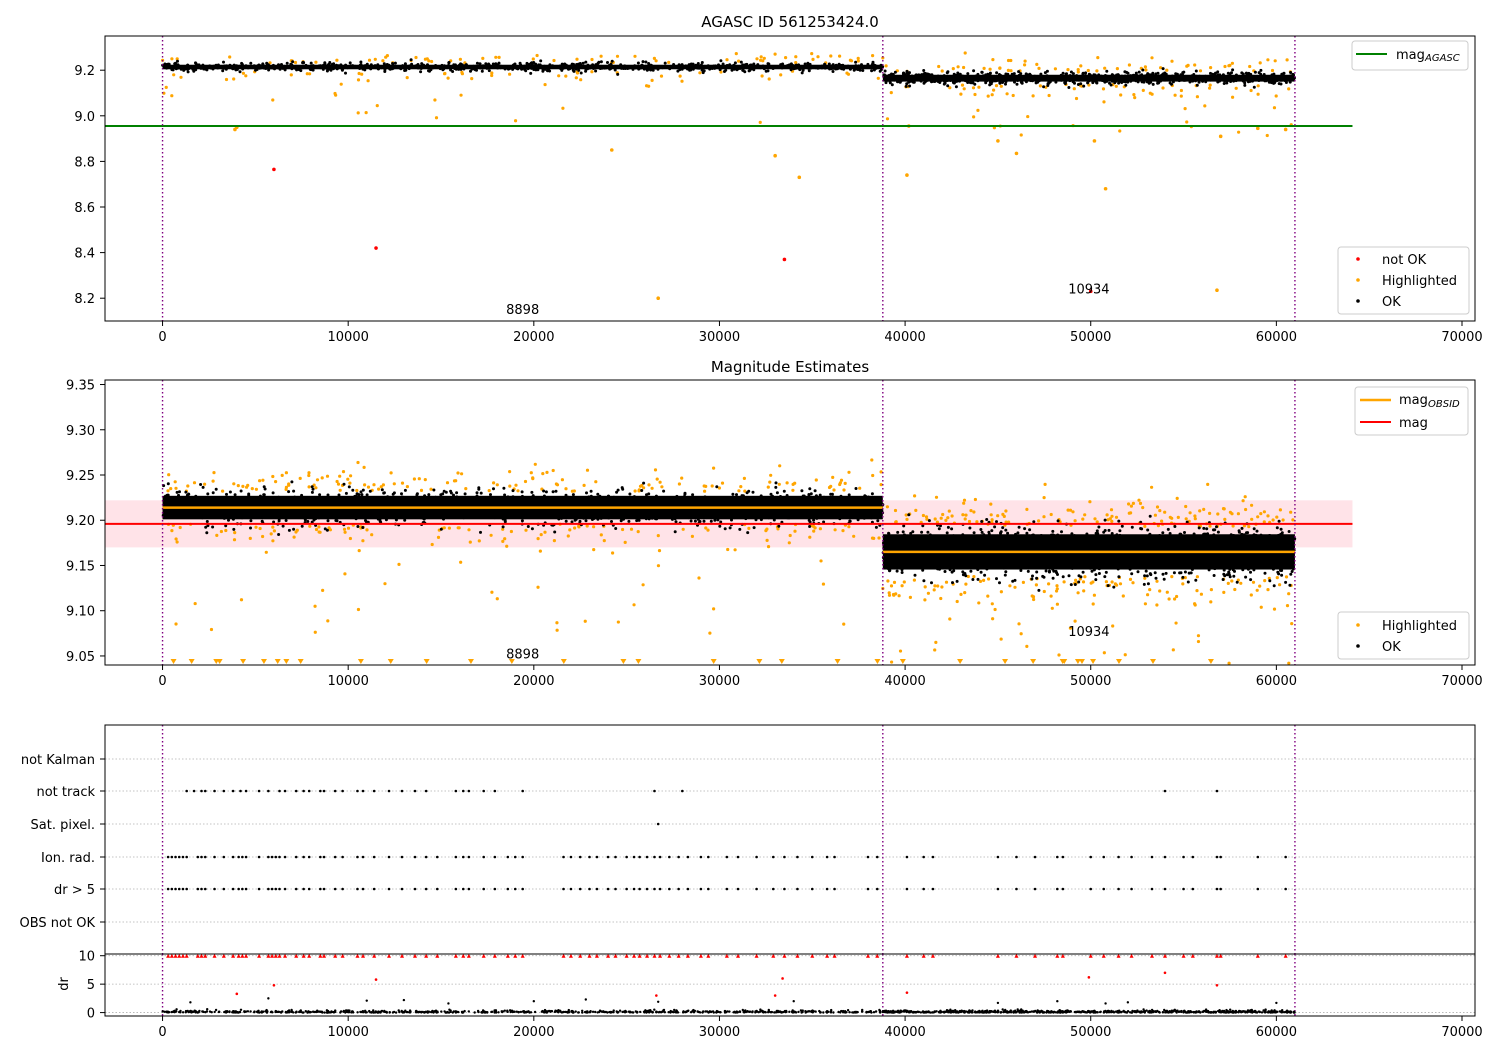 The height and width of the screenshot is (1050, 1500). Describe the element at coordinates (1090, 337) in the screenshot. I see `x-tick-label: 50000` at that location.